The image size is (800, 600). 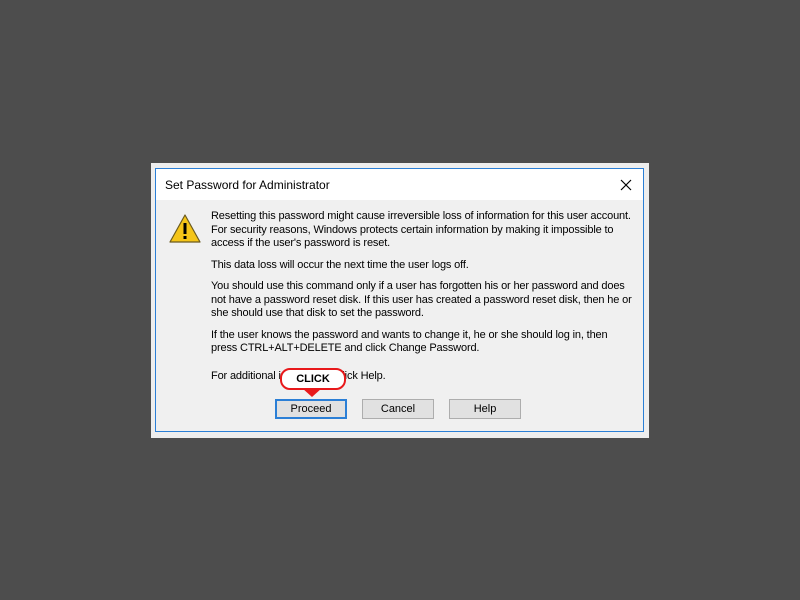 I want to click on close-icon, so click(x=626, y=184).